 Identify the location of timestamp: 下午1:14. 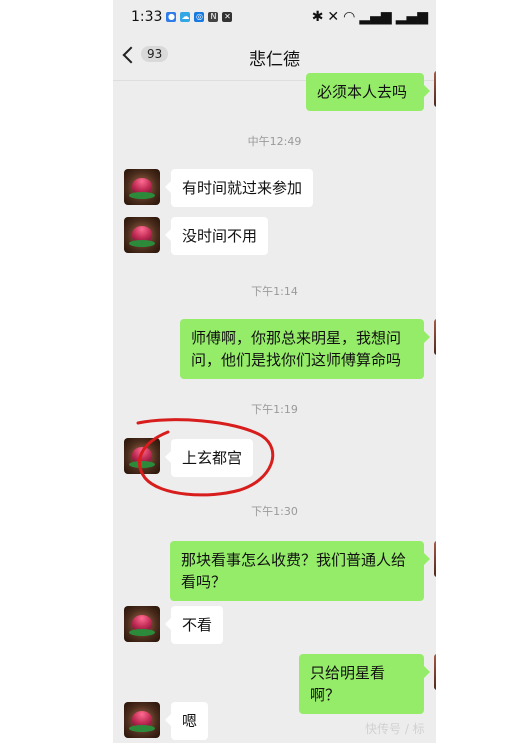
(274, 291).